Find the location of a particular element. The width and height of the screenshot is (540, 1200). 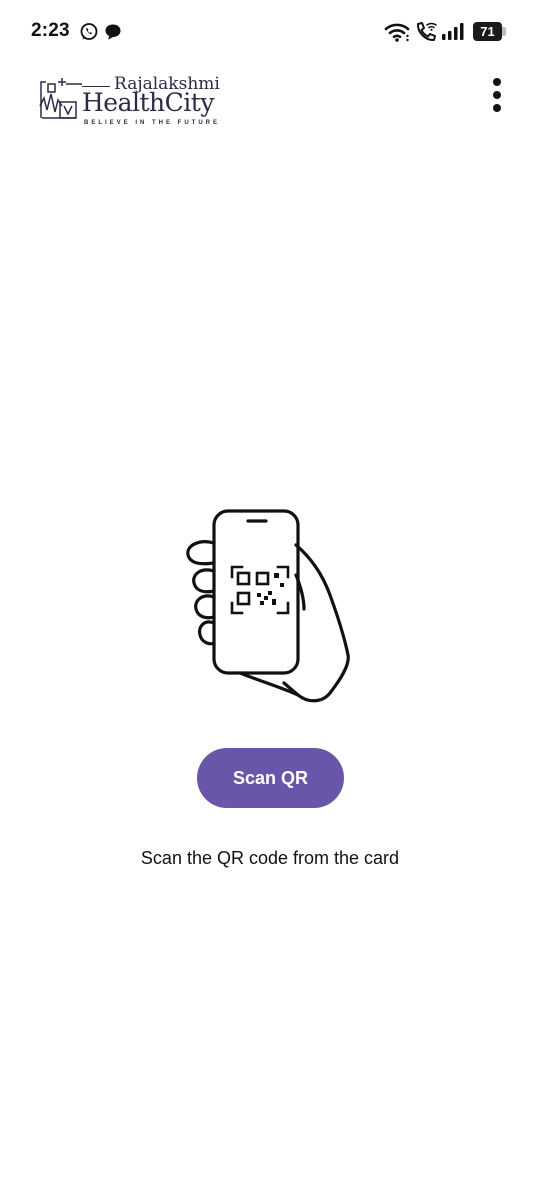

whatsapp-icon is located at coordinates (89, 34).